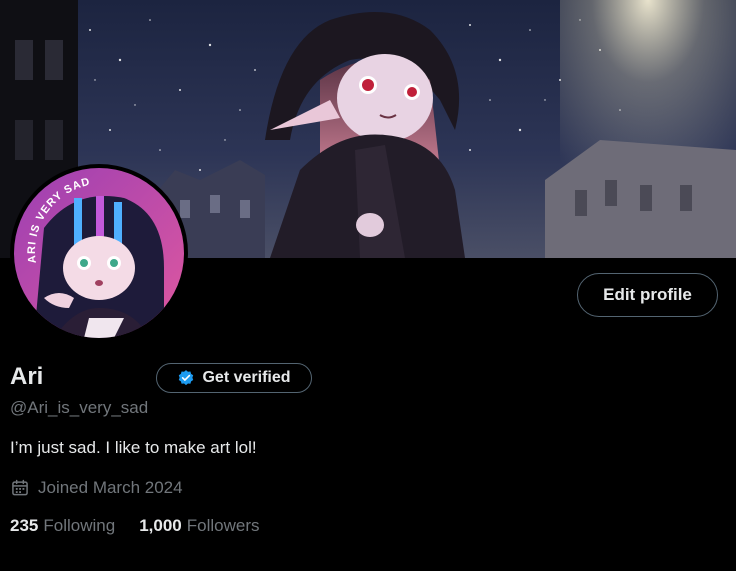 The image size is (736, 571). Describe the element at coordinates (223, 525) in the screenshot. I see `followers-label: Followers` at that location.